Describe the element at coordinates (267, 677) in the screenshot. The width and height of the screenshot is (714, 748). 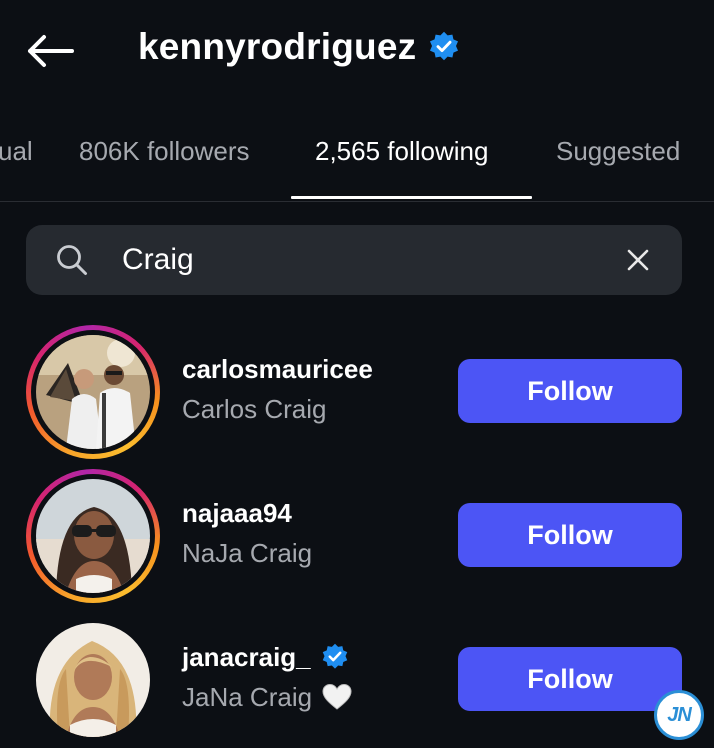
I see `user-info: janacraig_ JaNa Craig` at that location.